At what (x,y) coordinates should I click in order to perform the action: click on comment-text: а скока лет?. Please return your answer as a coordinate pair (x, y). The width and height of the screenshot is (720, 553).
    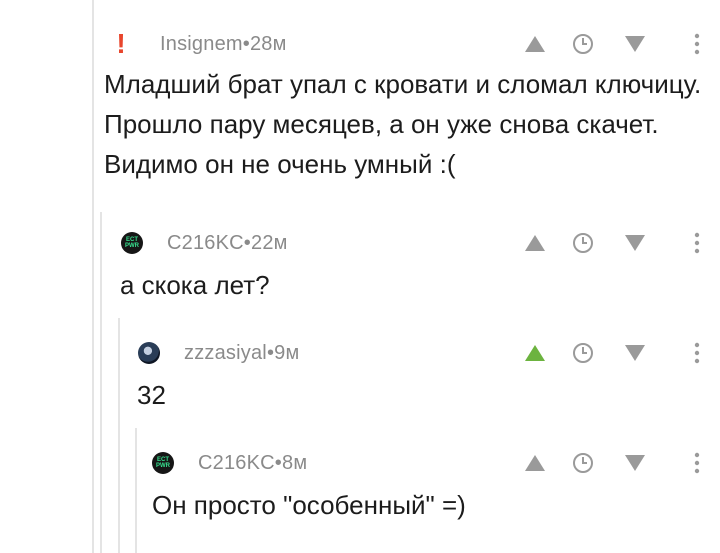
    Looking at the image, I should click on (195, 285).